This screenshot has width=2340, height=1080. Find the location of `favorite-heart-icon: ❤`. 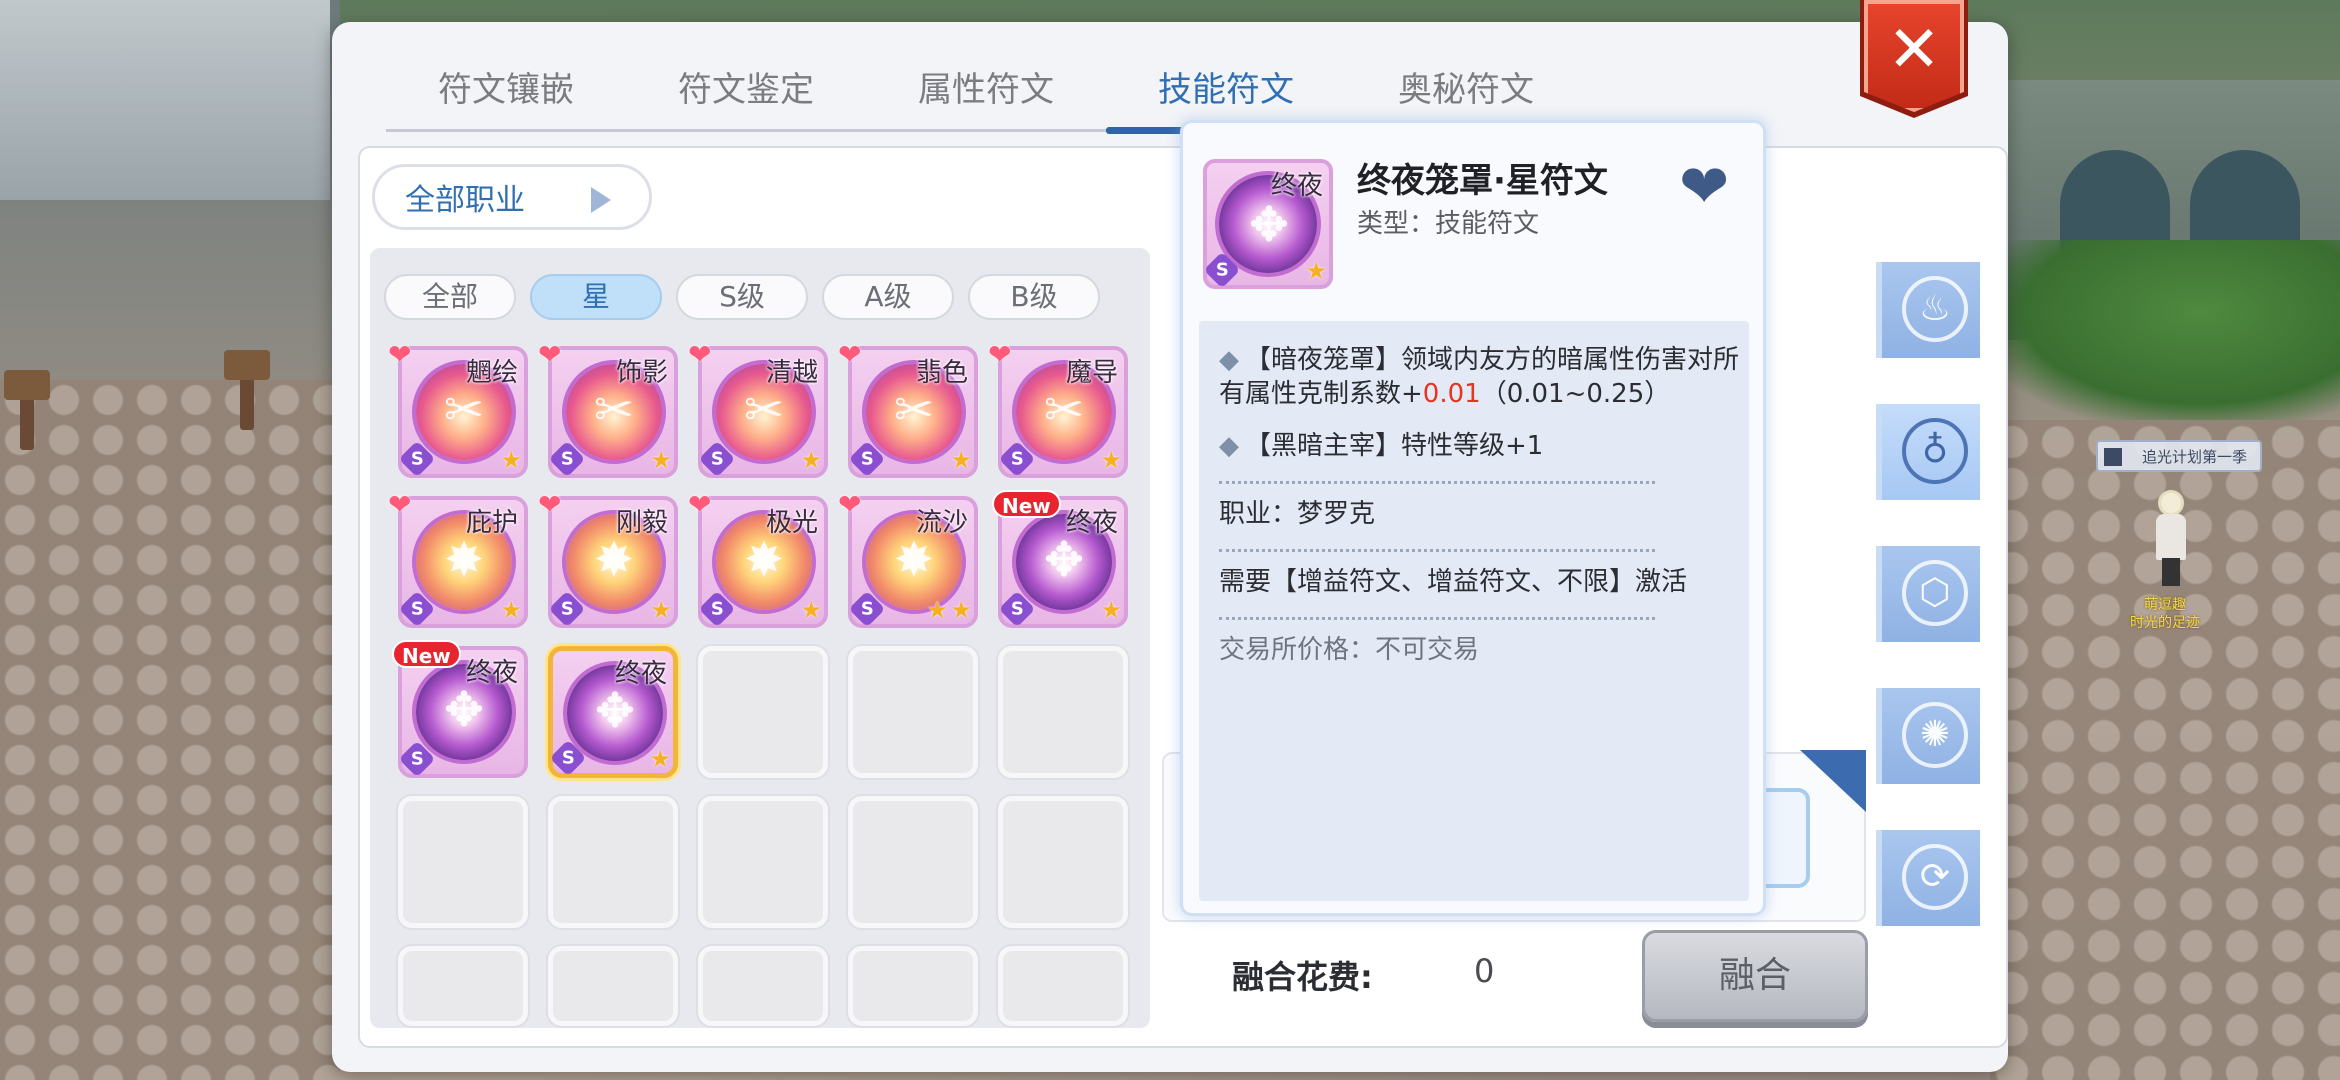

favorite-heart-icon: ❤ is located at coordinates (1704, 187).